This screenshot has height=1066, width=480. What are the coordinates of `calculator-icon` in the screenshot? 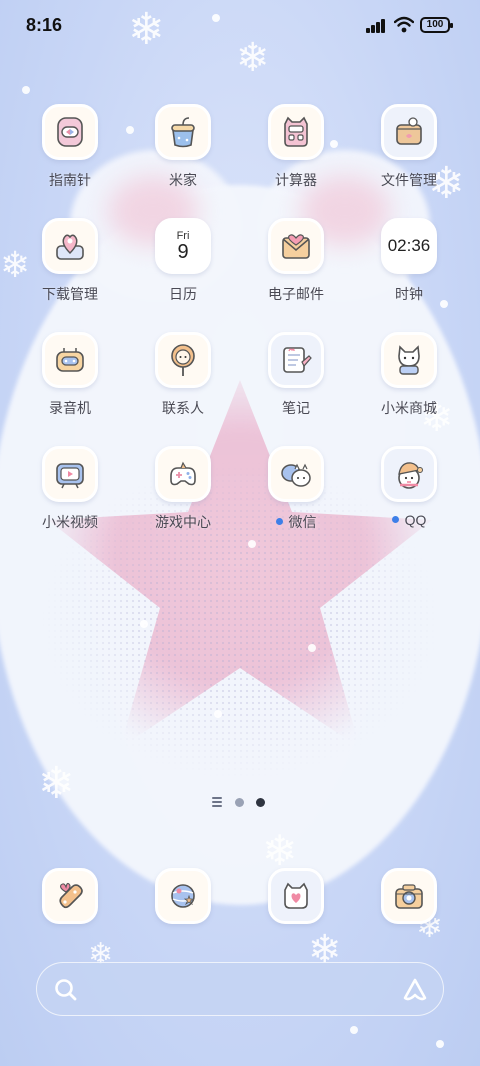 It's located at (296, 132).